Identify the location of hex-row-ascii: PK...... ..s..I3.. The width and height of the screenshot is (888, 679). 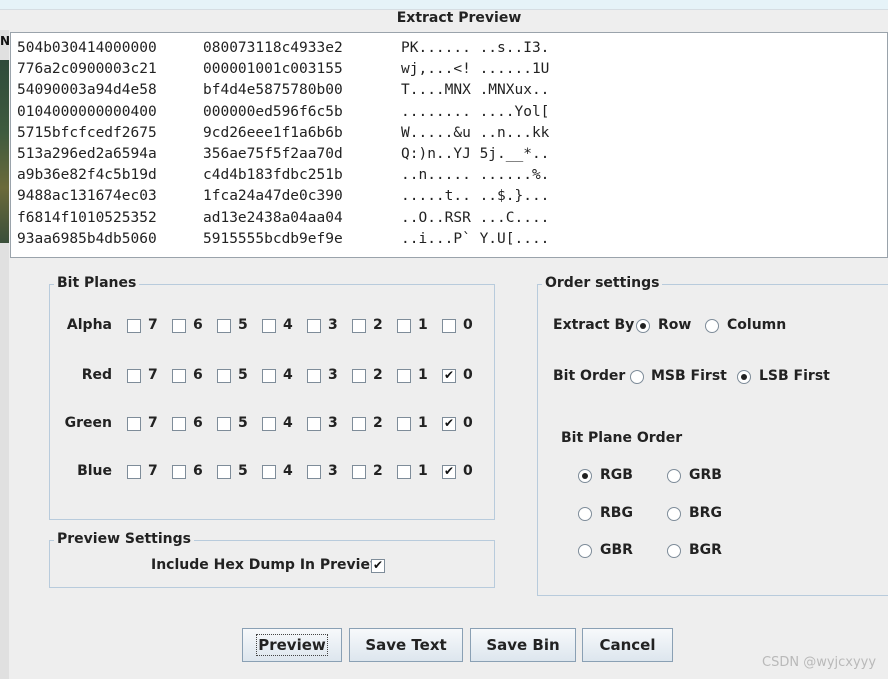
(475, 48).